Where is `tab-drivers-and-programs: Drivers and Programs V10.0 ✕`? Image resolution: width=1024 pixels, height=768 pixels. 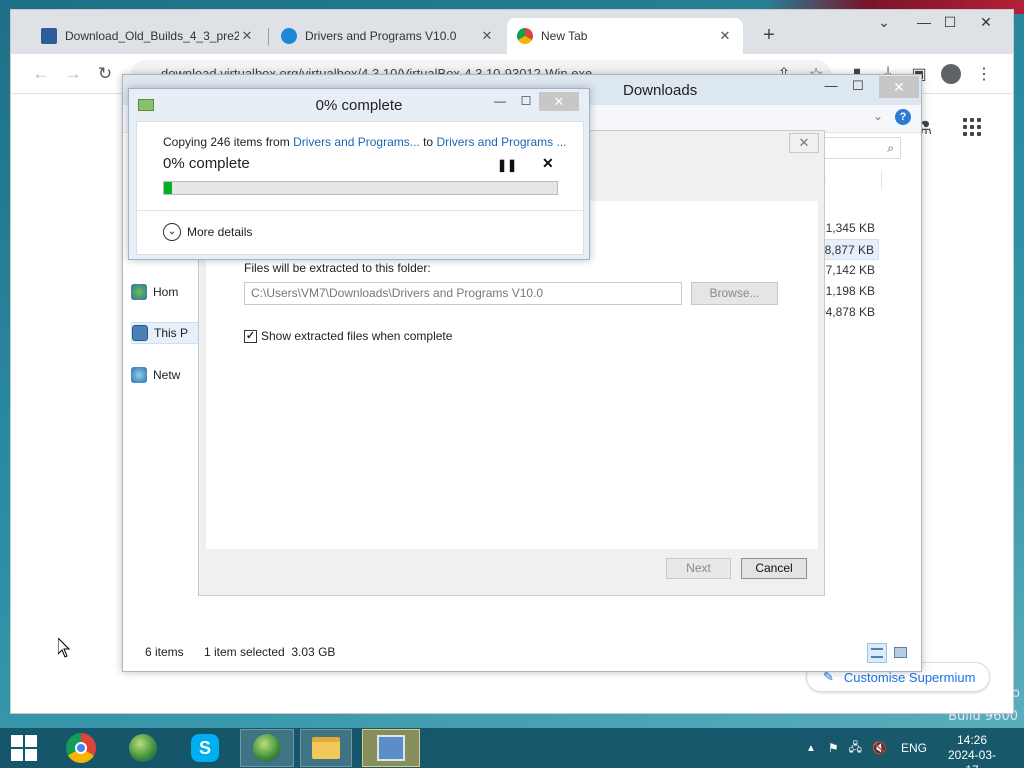 tab-drivers-and-programs: Drivers and Programs V10.0 ✕ is located at coordinates (388, 36).